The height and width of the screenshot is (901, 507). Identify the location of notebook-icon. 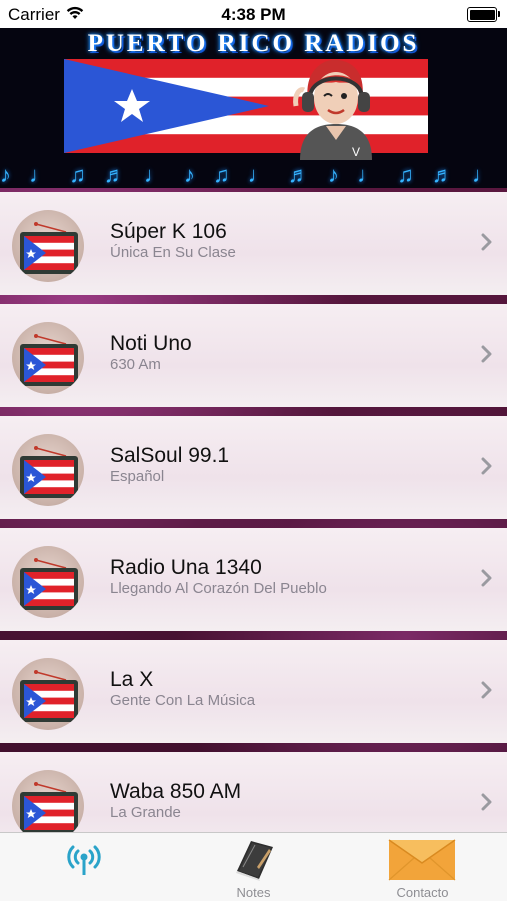
(254, 861).